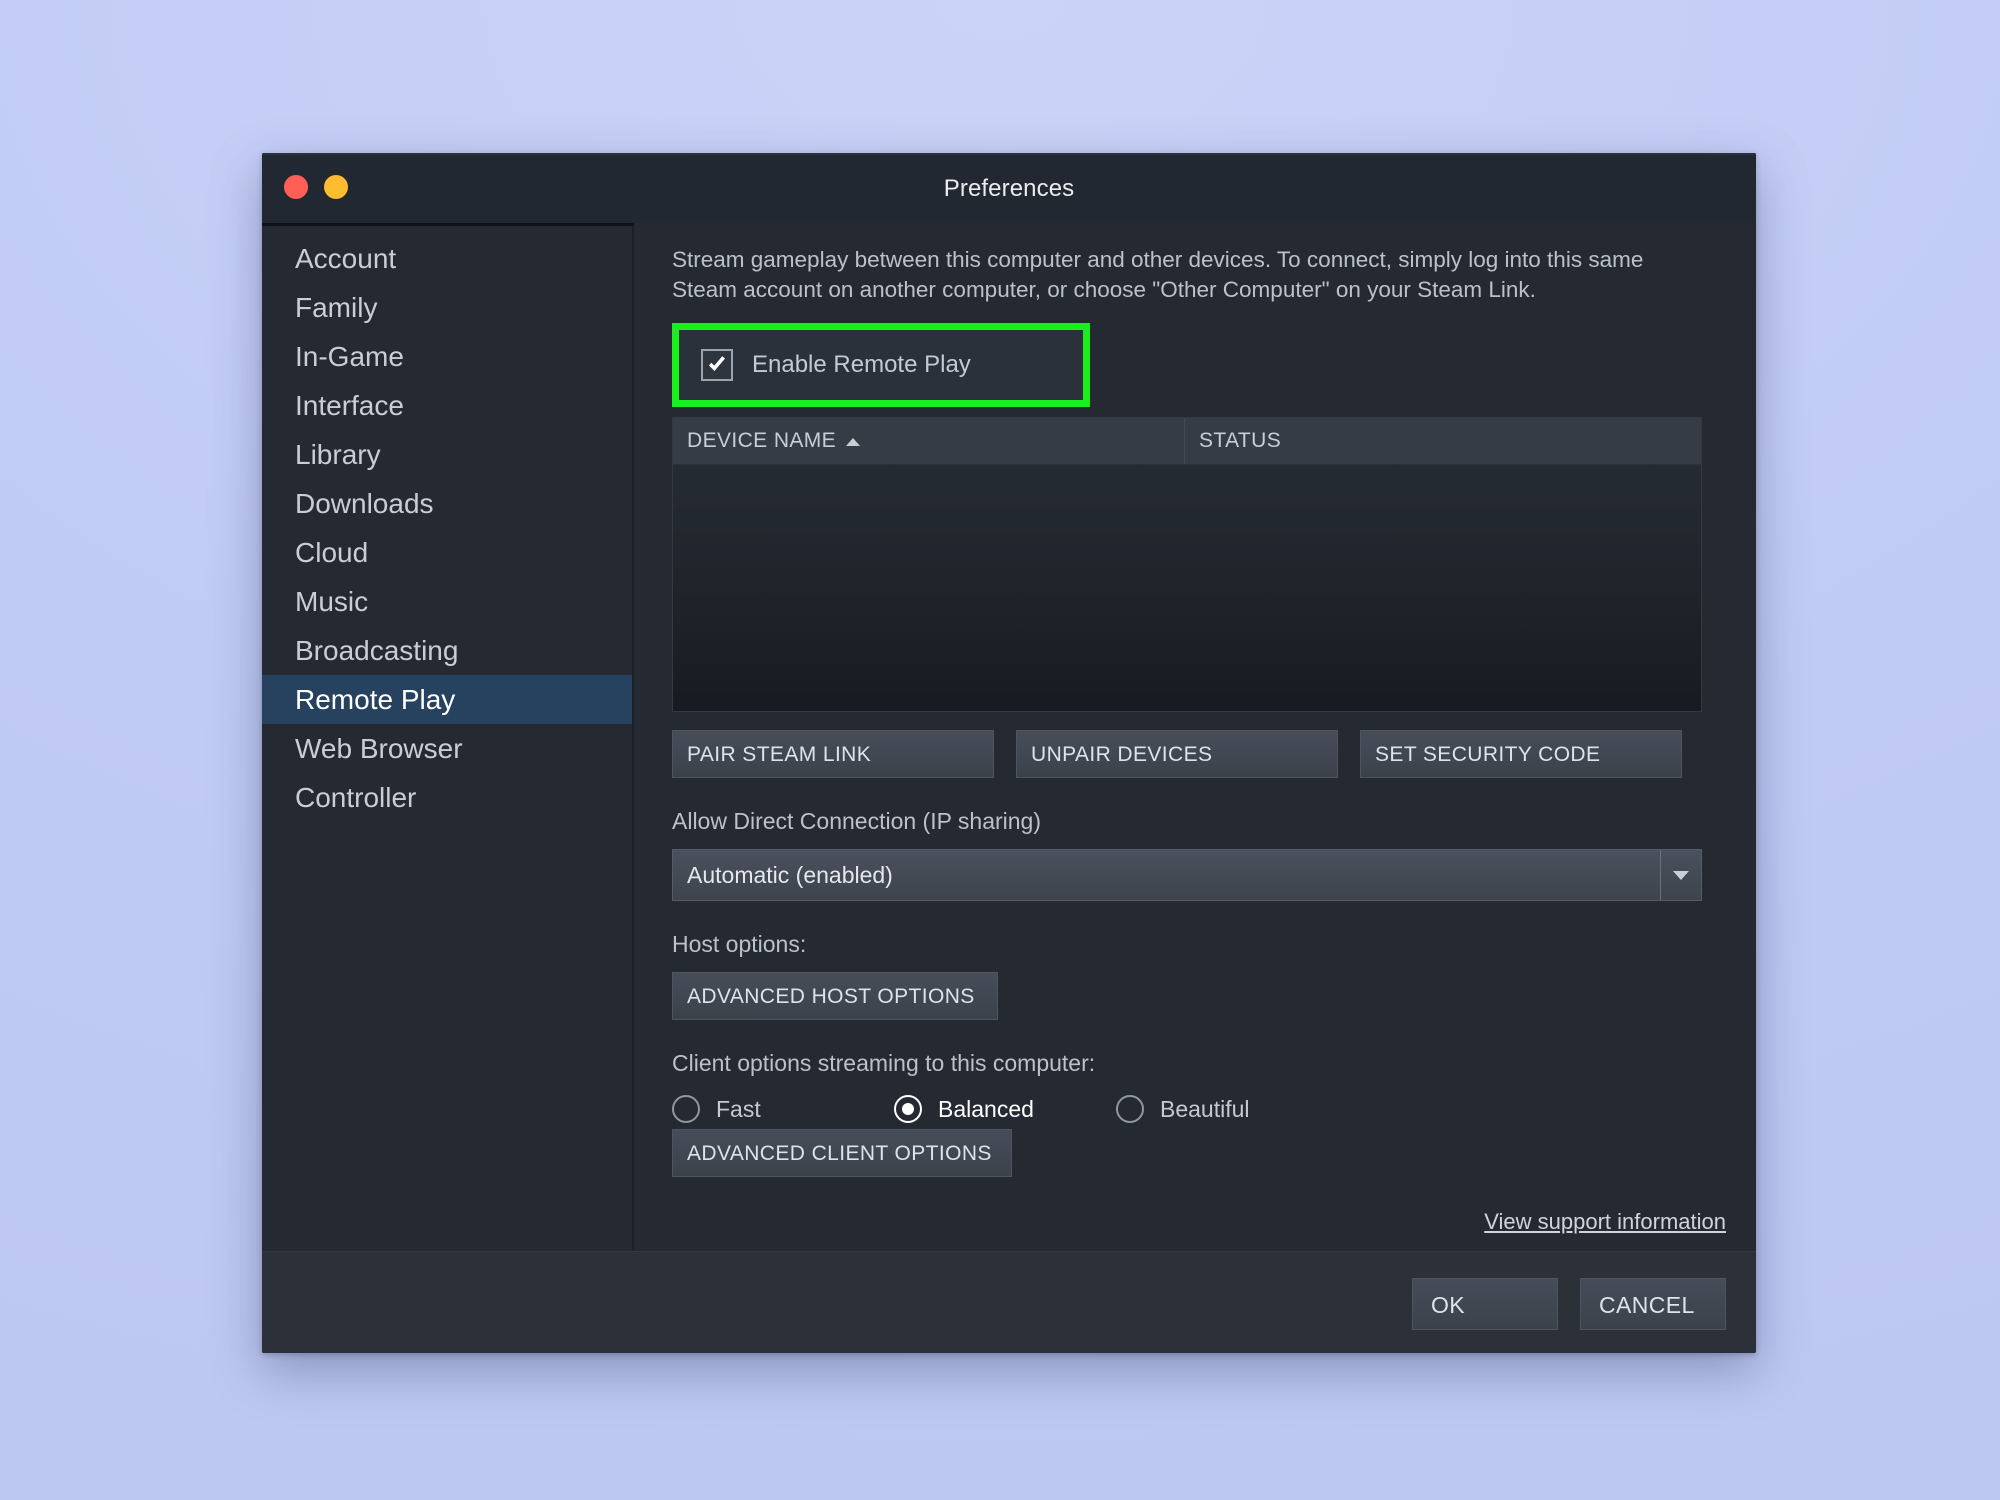 The height and width of the screenshot is (1500, 2000). I want to click on enable-remote-play-checkbox, so click(717, 365).